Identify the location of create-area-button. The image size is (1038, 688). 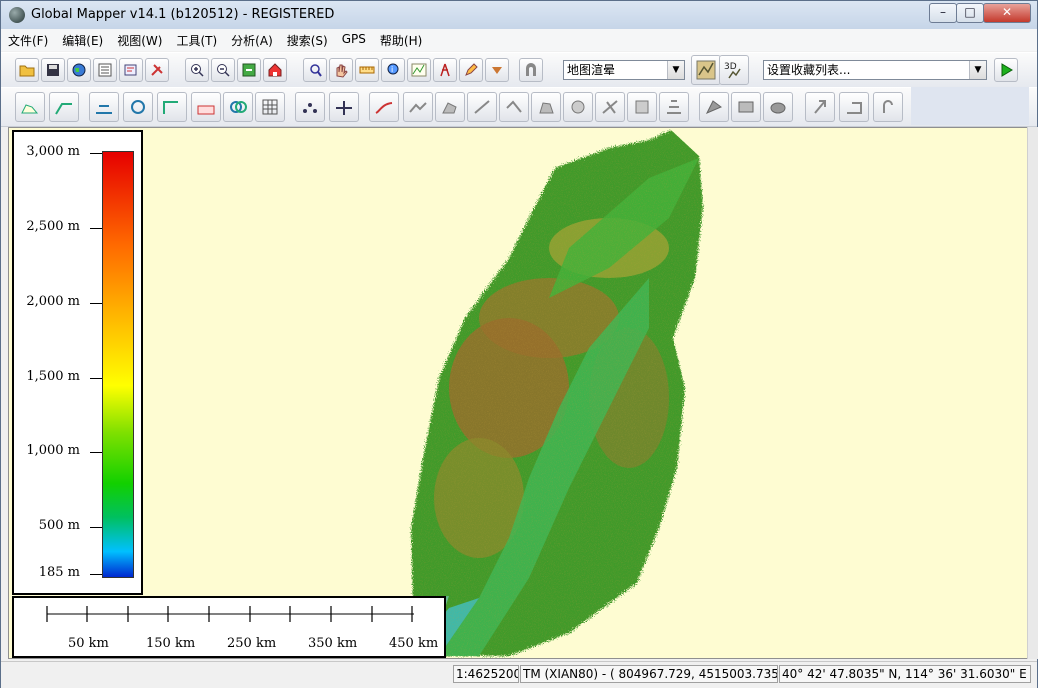
(30, 107).